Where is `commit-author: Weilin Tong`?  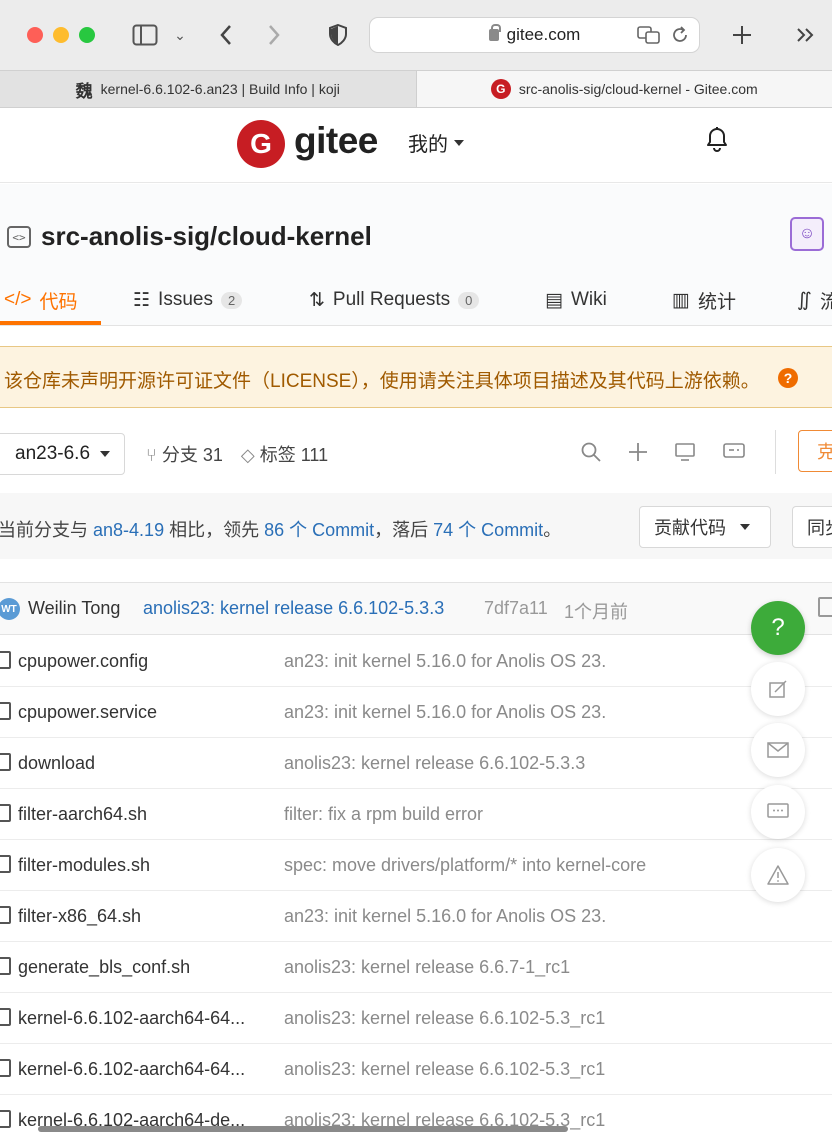 commit-author: Weilin Tong is located at coordinates (74, 608).